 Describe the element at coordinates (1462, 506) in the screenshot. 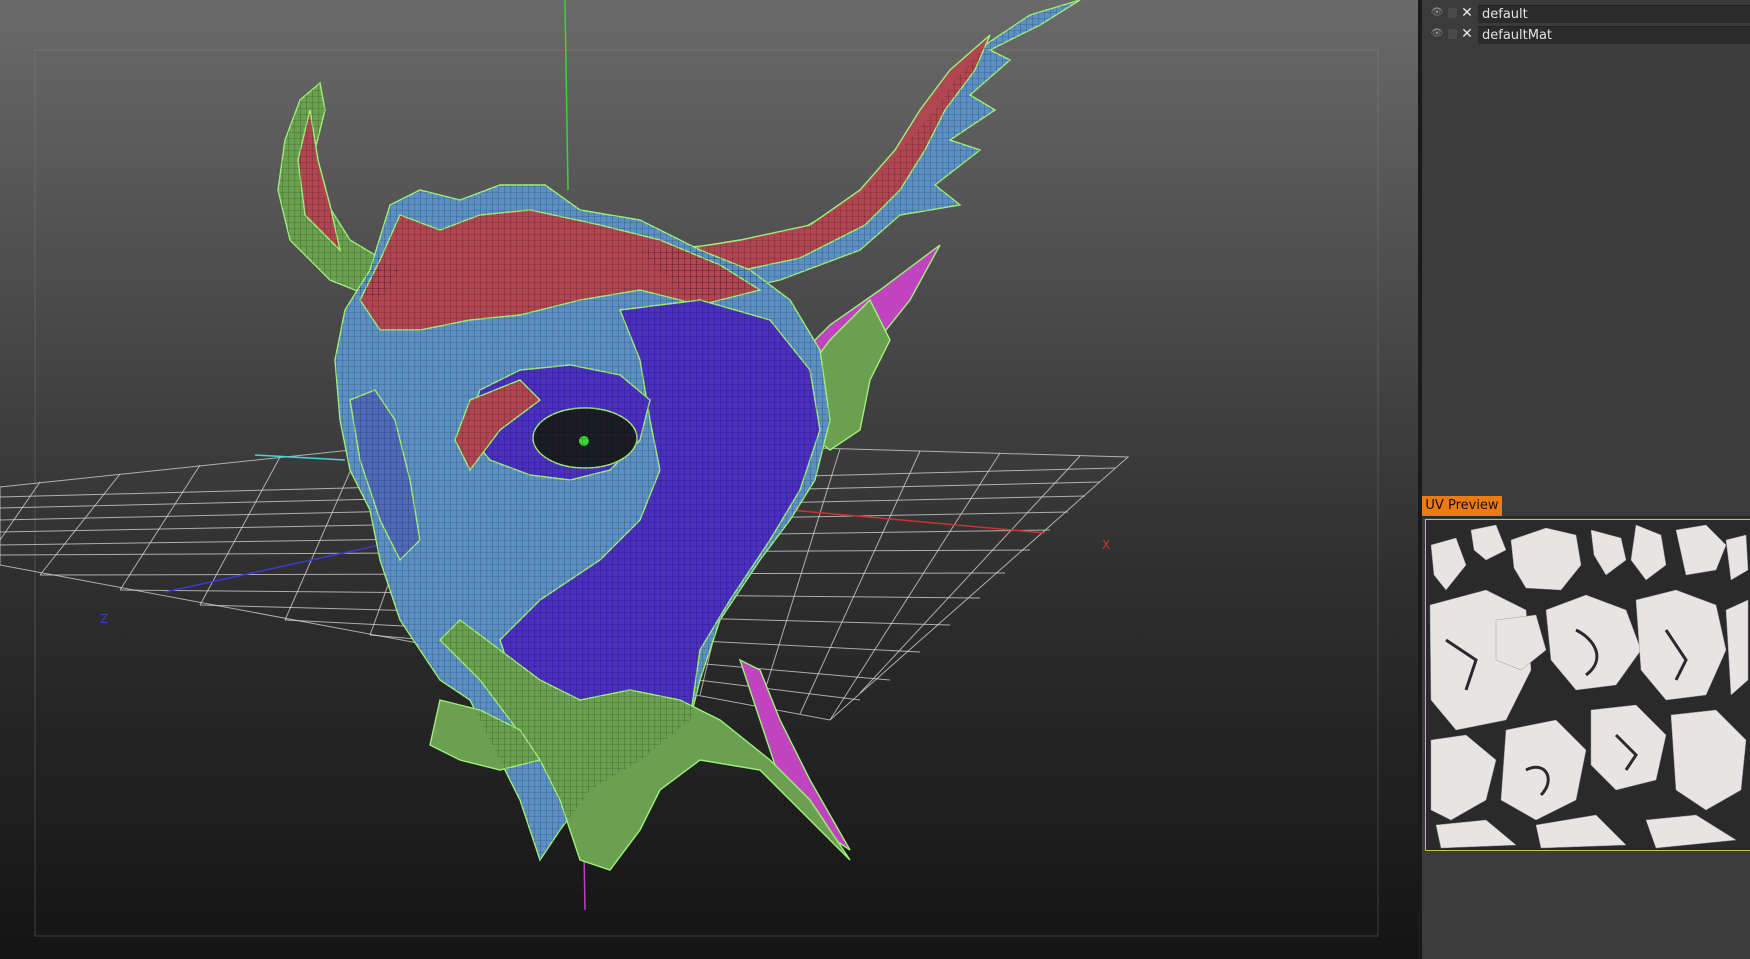

I see `tab-uv-preview: UV Preview` at that location.